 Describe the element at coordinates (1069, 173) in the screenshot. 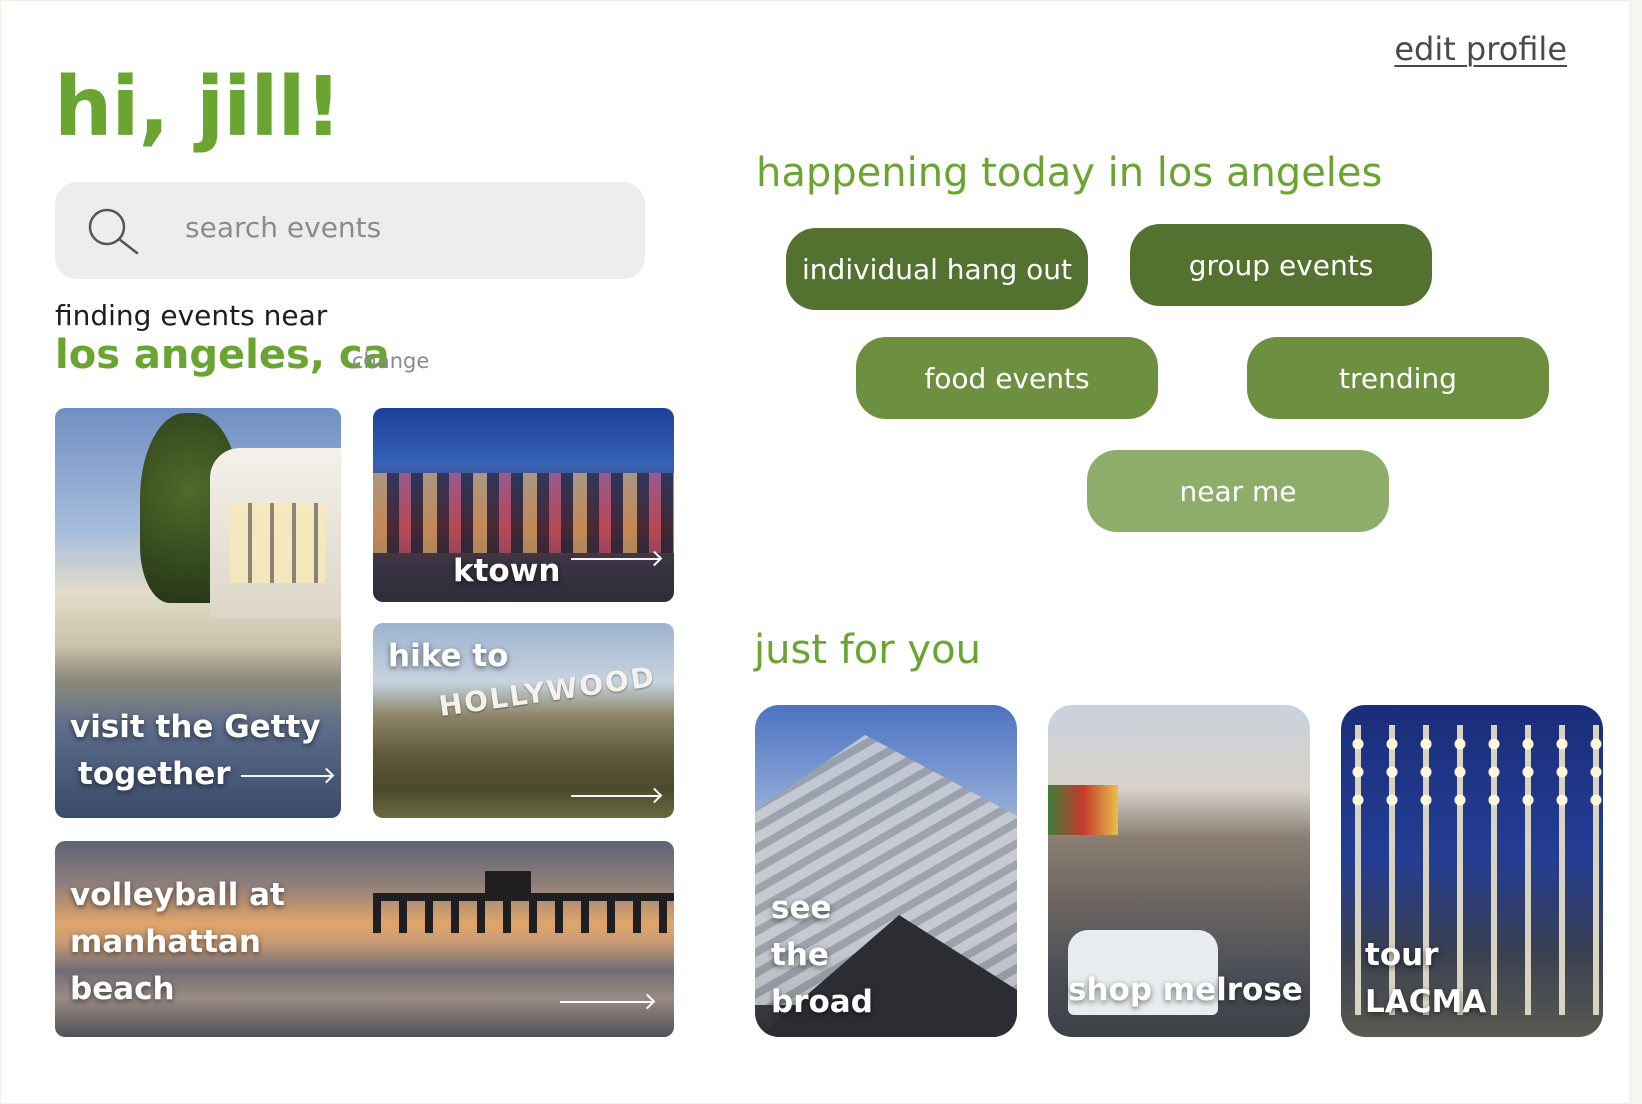

I see `happening-title: happening today in los angeles` at that location.